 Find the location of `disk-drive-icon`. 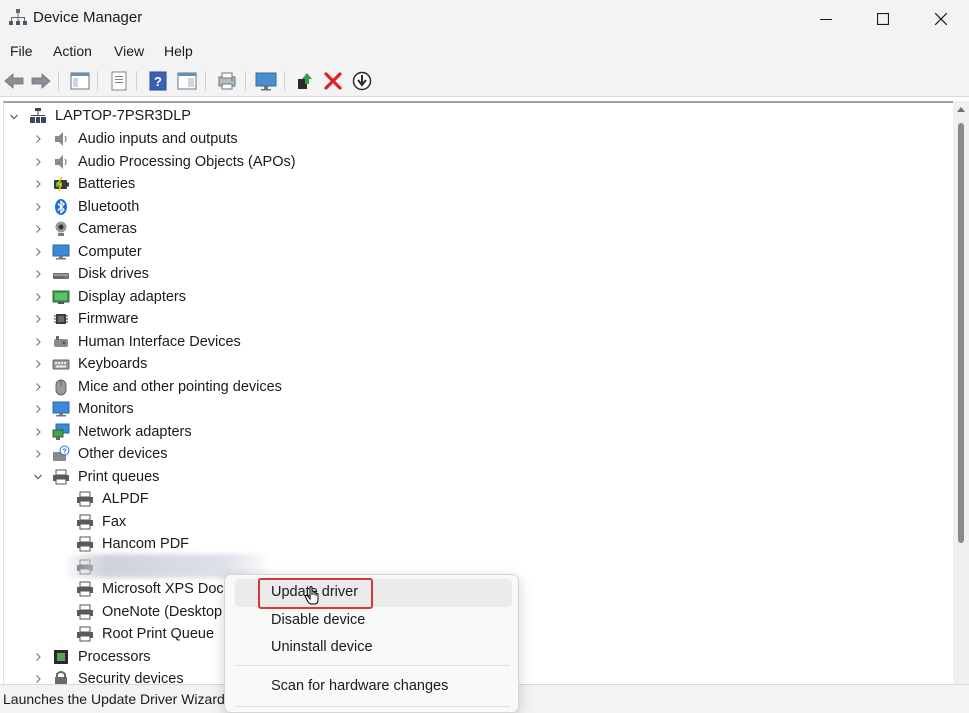

disk-drive-icon is located at coordinates (61, 276).